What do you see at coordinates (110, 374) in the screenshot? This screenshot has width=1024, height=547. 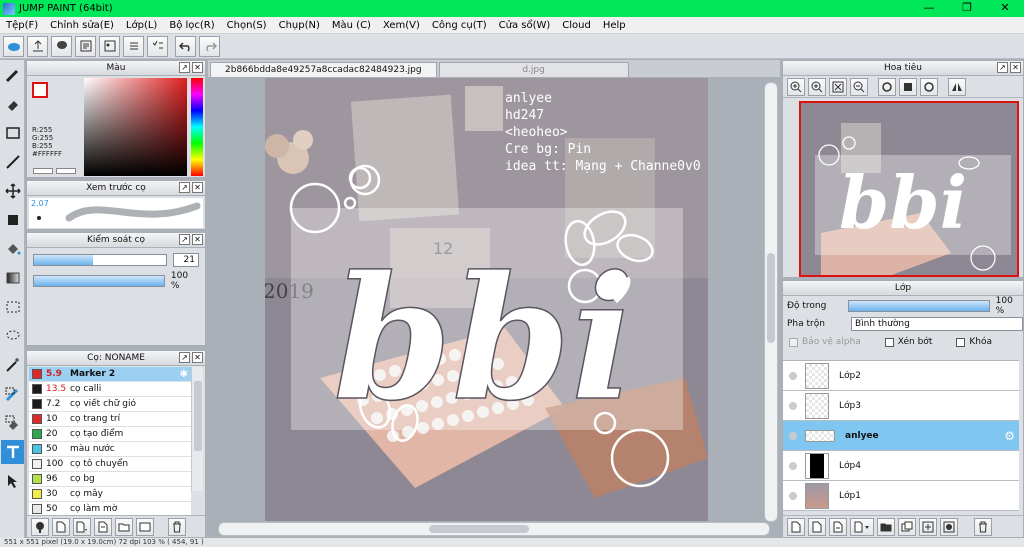 I see `brush-list-item: 5.9 Marker 2 ✱` at bounding box center [110, 374].